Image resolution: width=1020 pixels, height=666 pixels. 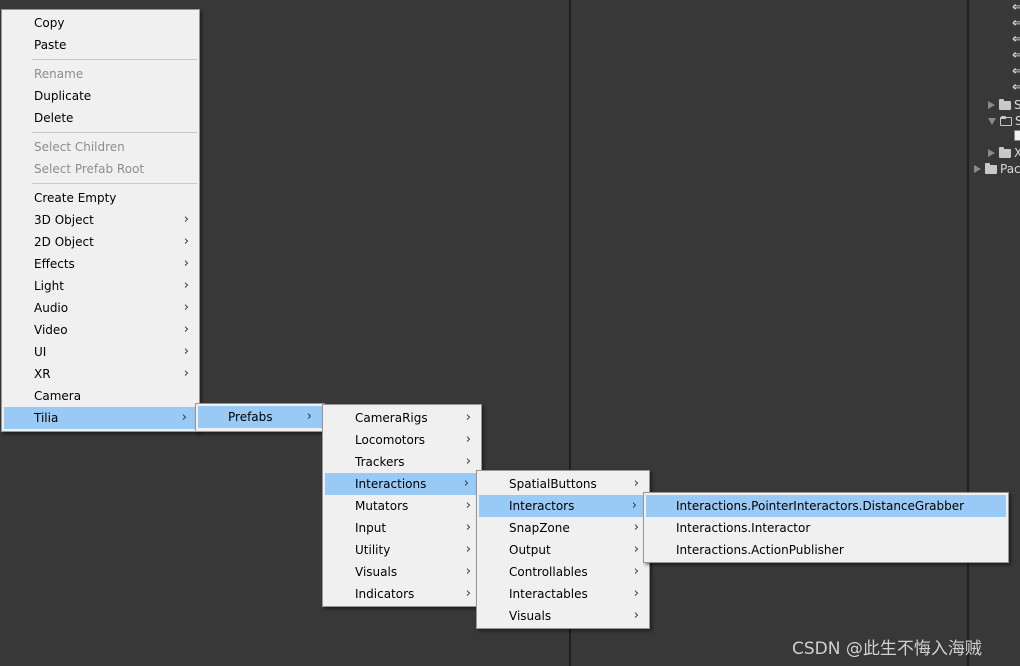 I want to click on menu-item-interactables: Interactables ›, so click(x=563, y=594).